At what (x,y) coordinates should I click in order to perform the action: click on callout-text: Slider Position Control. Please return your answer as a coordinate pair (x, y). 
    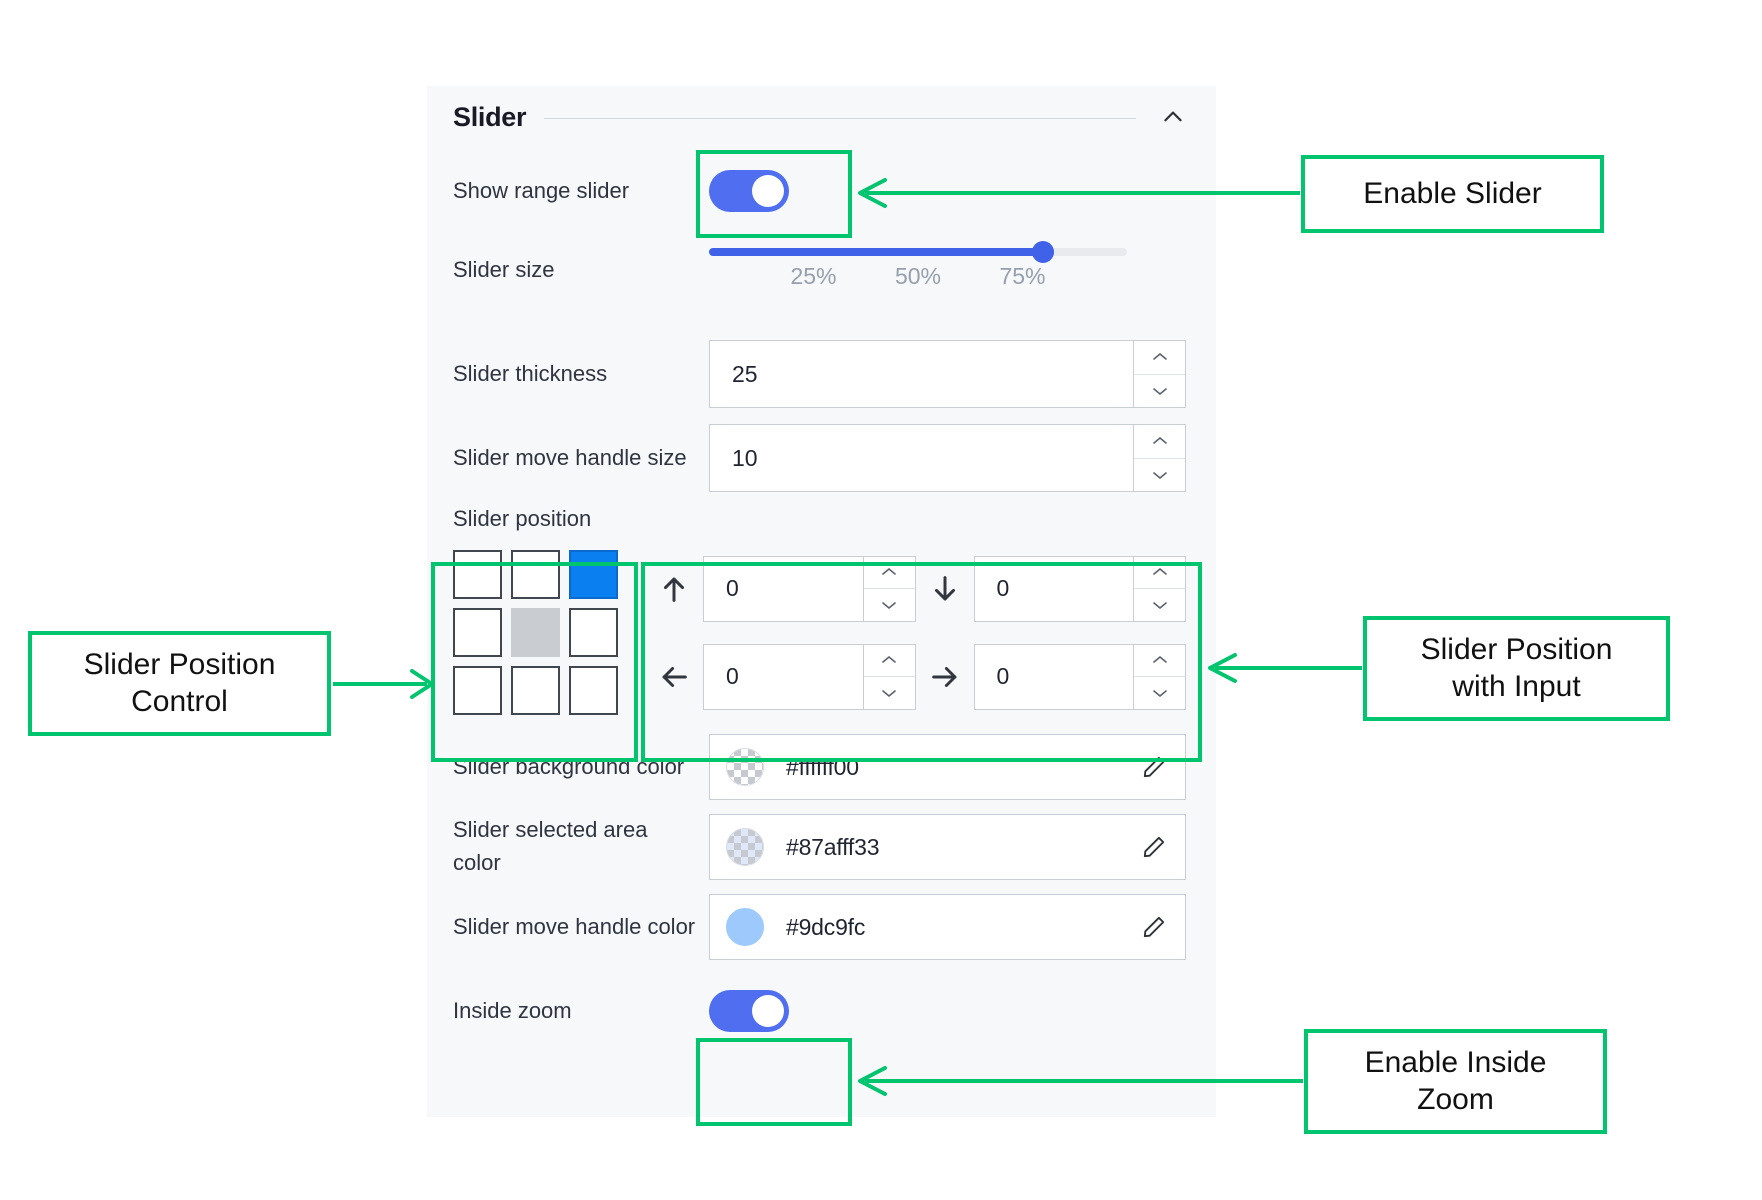
    Looking at the image, I should click on (179, 682).